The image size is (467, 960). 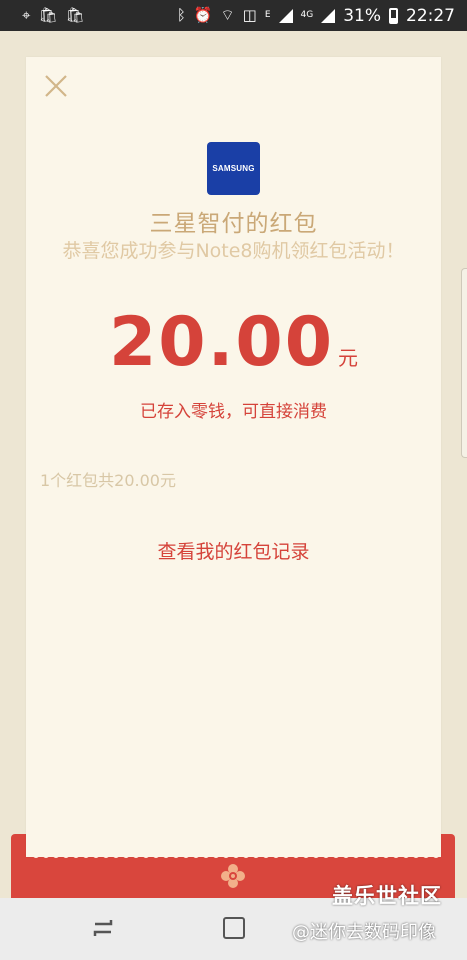 I want to click on network-type-e: E, so click(x=267, y=15).